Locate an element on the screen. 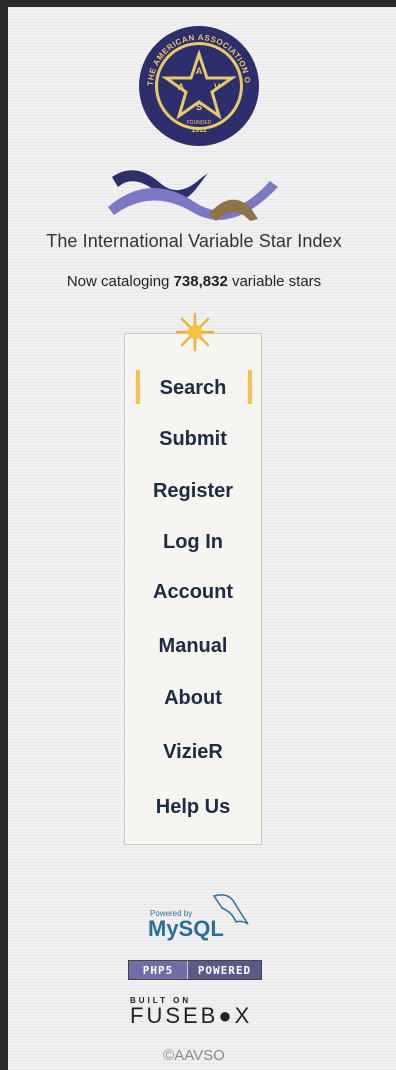 This screenshot has height=1070, width=396. nav-search: Search is located at coordinates (193, 387).